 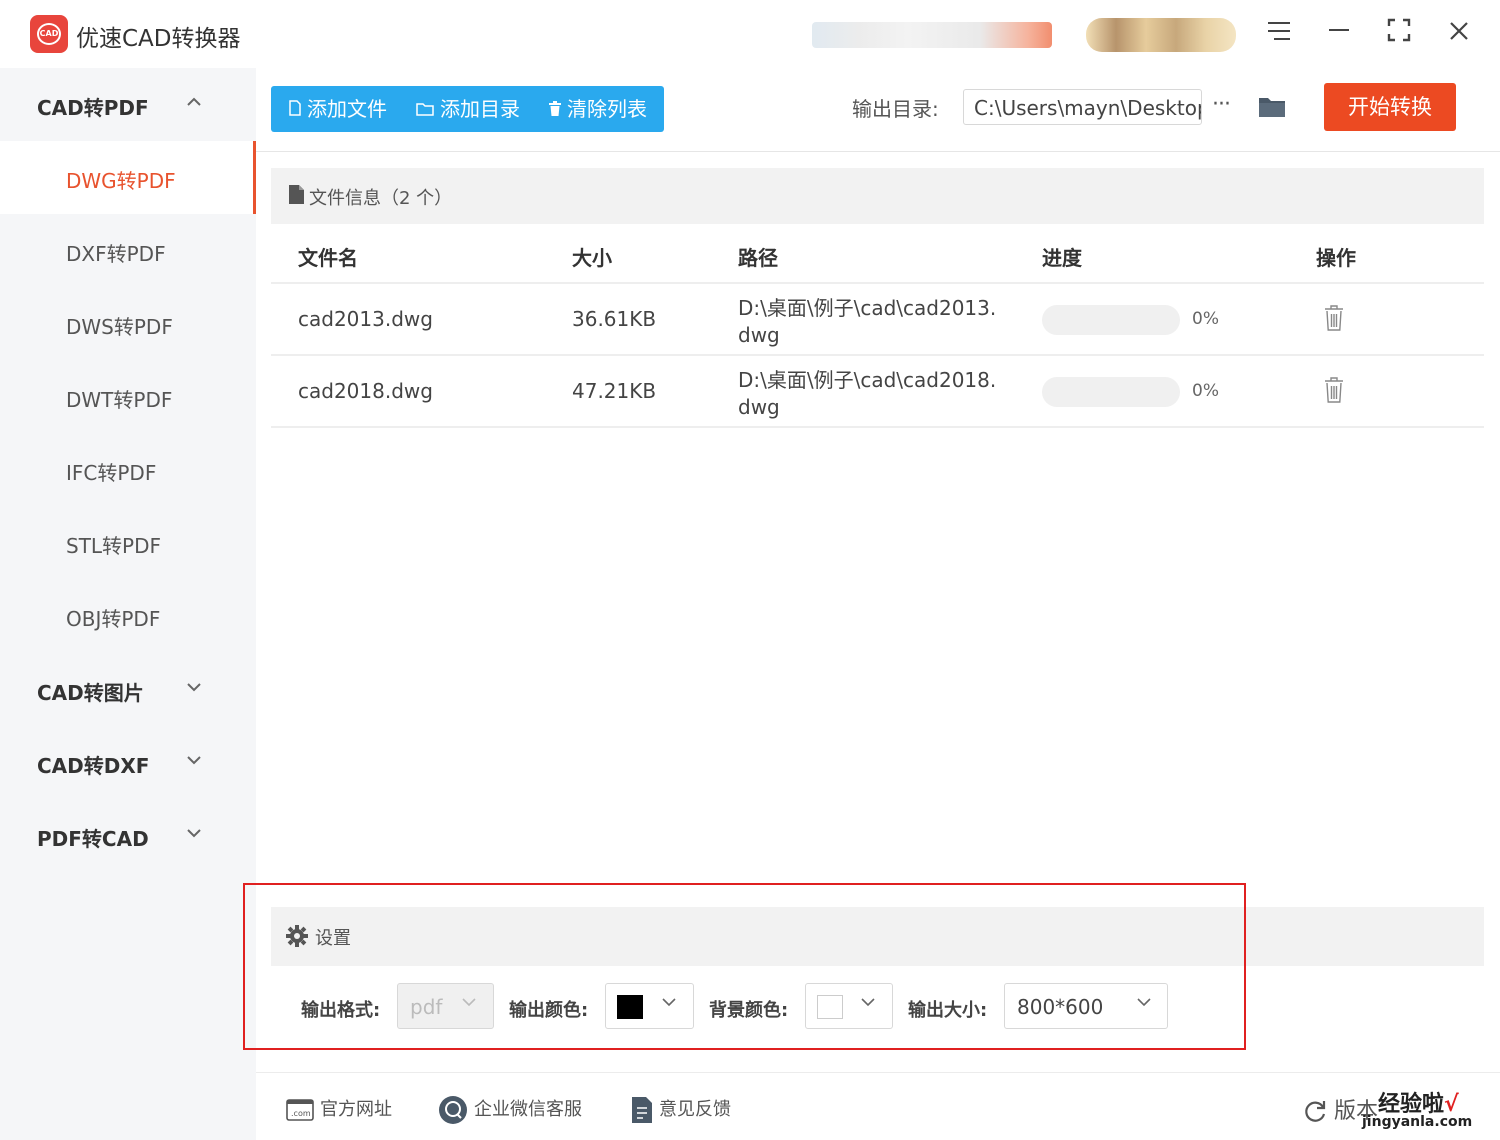 I want to click on version-link: 版本, so click(x=1340, y=1109).